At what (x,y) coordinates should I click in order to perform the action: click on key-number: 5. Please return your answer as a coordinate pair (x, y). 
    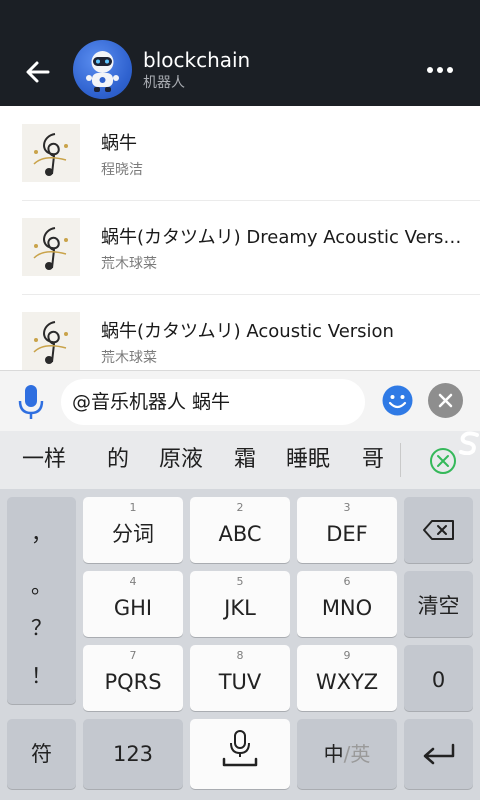
    Looking at the image, I should click on (240, 581).